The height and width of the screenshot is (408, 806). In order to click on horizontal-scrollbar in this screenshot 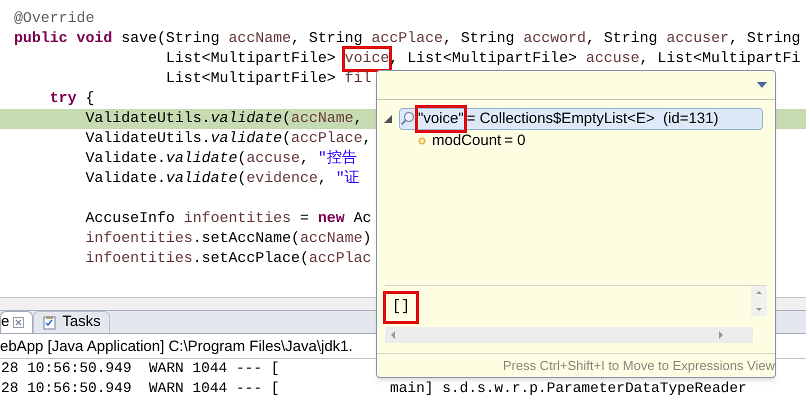, I will do `click(569, 335)`.